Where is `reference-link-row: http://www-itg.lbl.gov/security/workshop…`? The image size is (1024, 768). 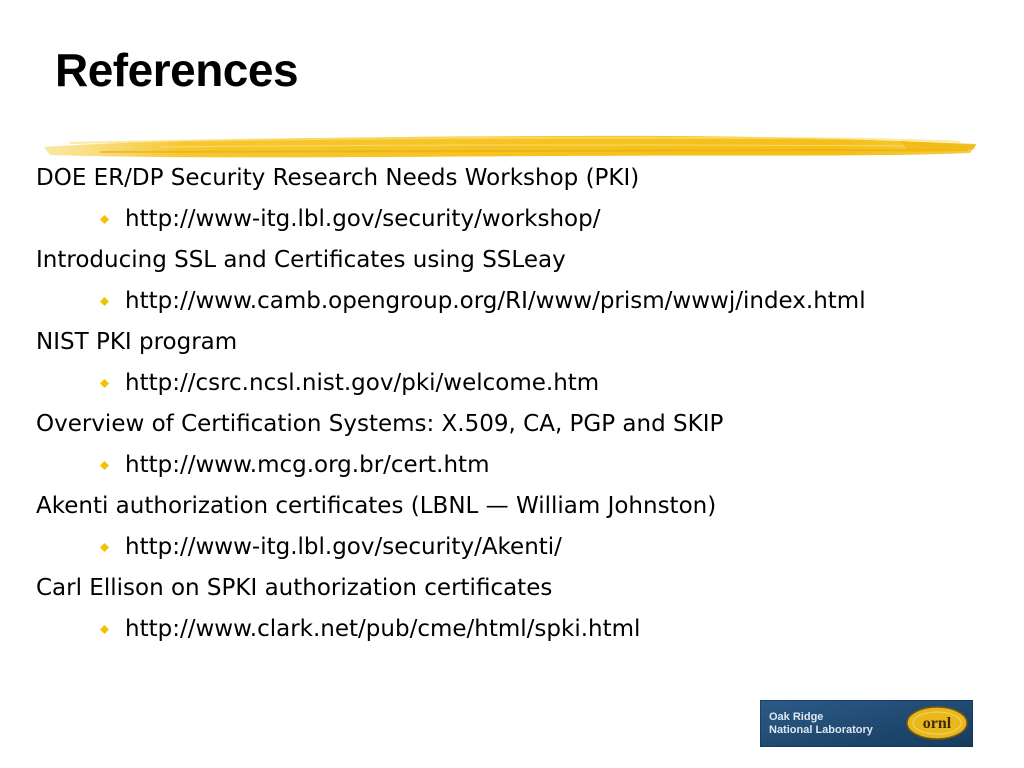
reference-link-row: http://www-itg.lbl.gov/security/workshop… is located at coordinates (516, 219).